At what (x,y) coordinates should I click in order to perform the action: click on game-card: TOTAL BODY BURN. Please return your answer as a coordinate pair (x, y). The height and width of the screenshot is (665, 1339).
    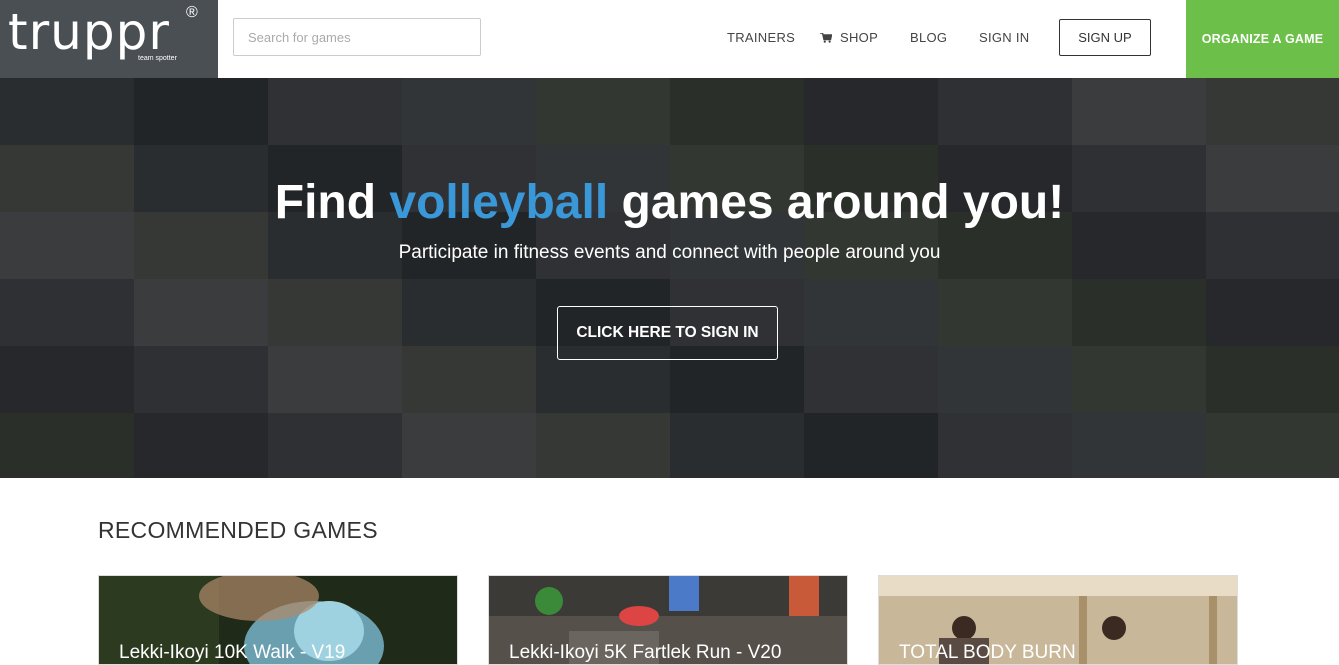
    Looking at the image, I should click on (1058, 620).